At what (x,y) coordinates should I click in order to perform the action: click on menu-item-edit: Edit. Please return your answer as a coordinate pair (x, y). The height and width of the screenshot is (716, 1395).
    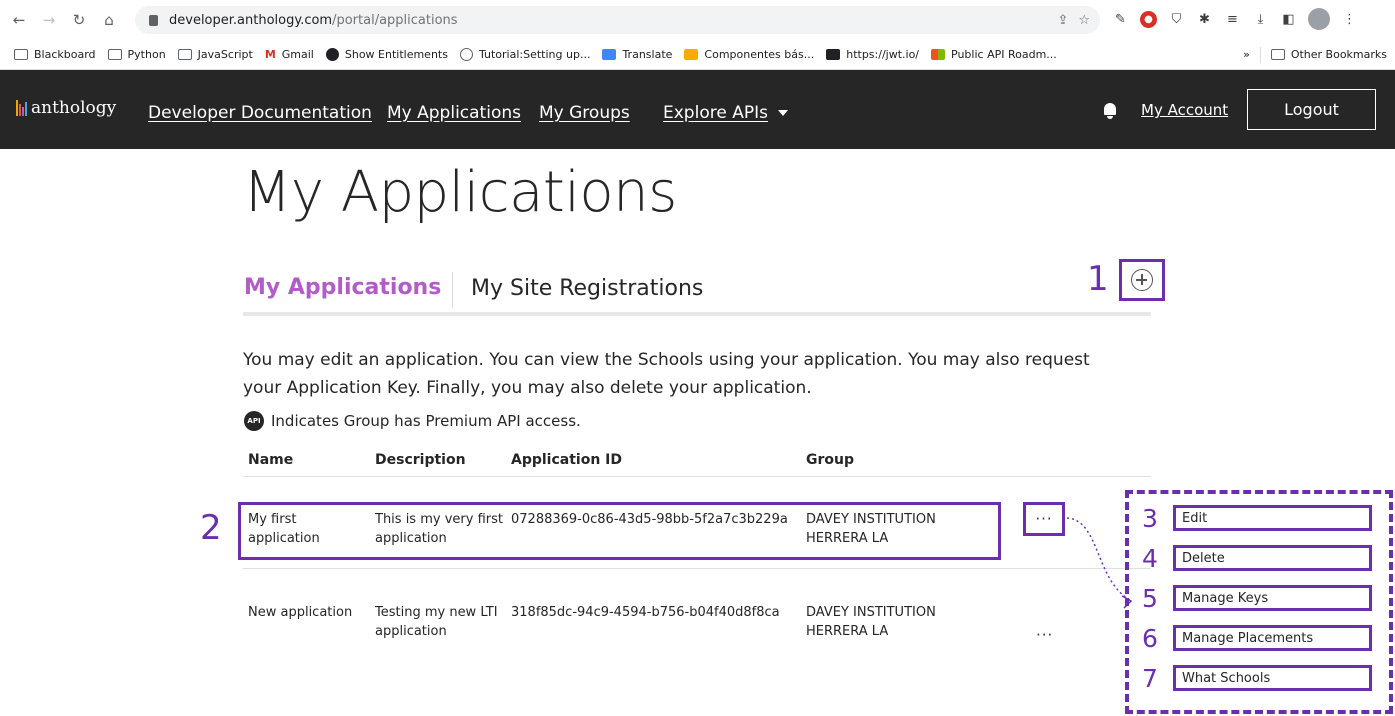
    Looking at the image, I should click on (1272, 518).